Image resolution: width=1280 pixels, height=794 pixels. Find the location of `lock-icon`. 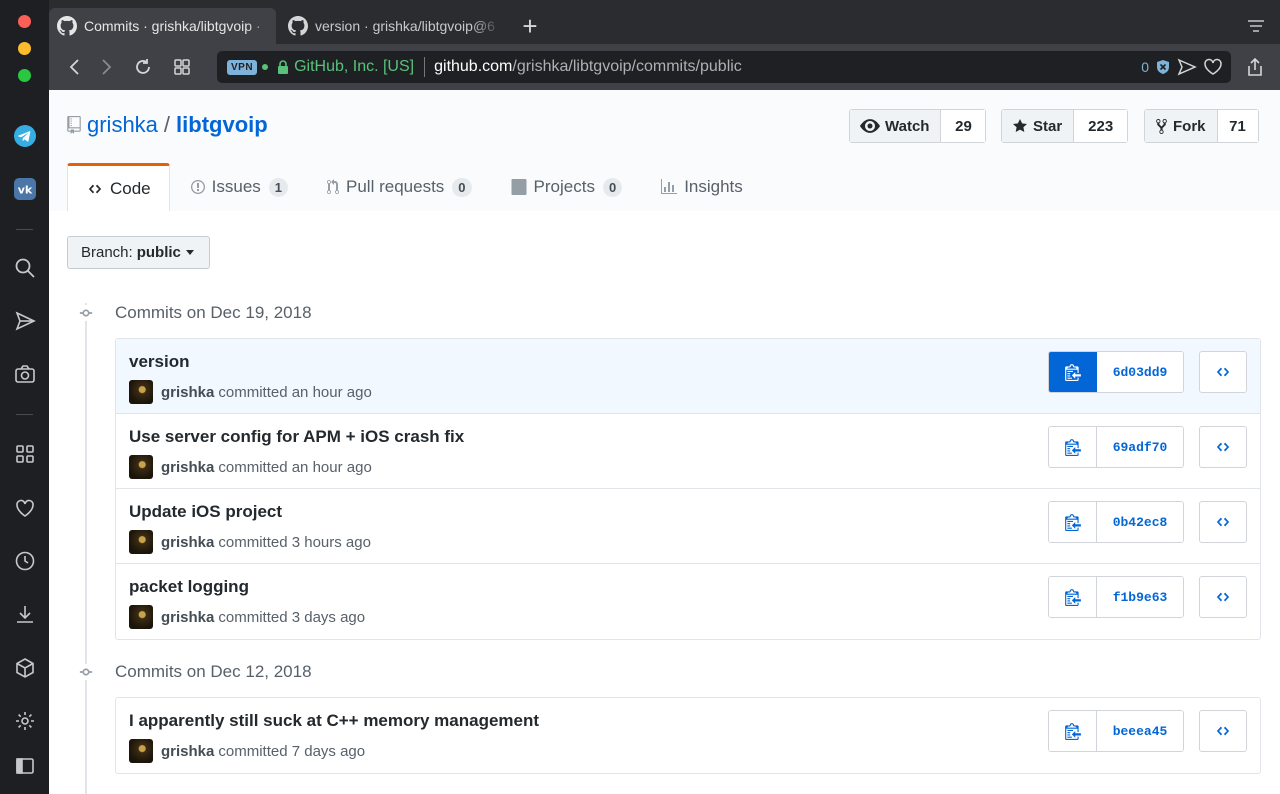

lock-icon is located at coordinates (283, 67).